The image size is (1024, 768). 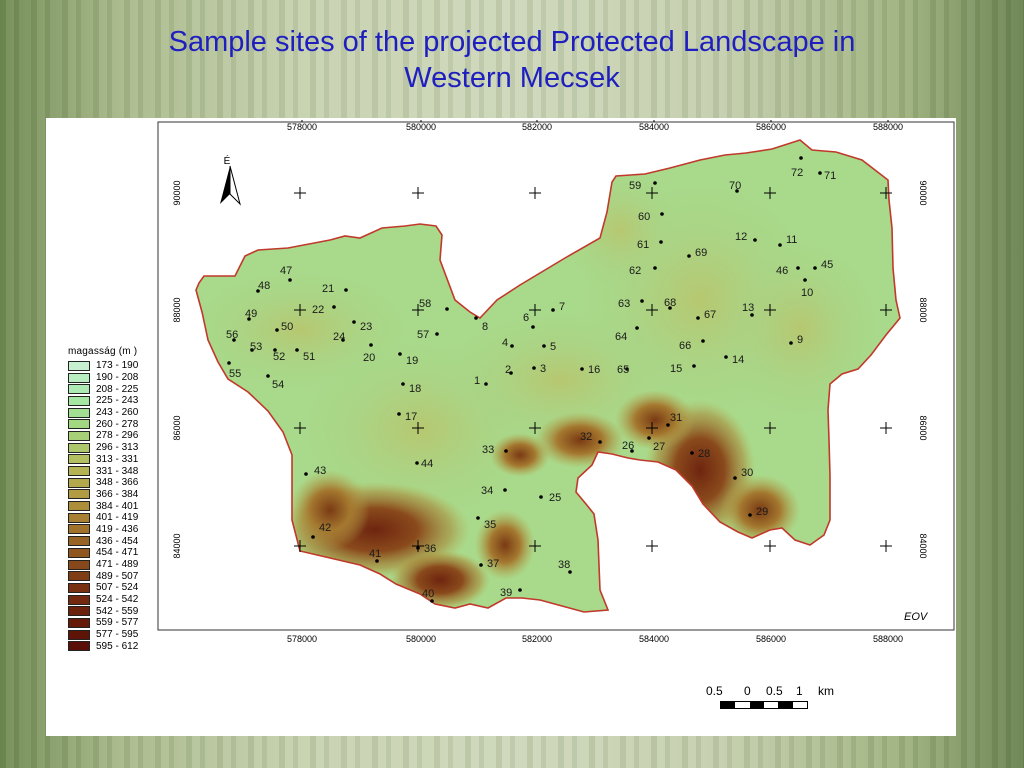 What do you see at coordinates (369, 358) in the screenshot?
I see `site-label: 20` at bounding box center [369, 358].